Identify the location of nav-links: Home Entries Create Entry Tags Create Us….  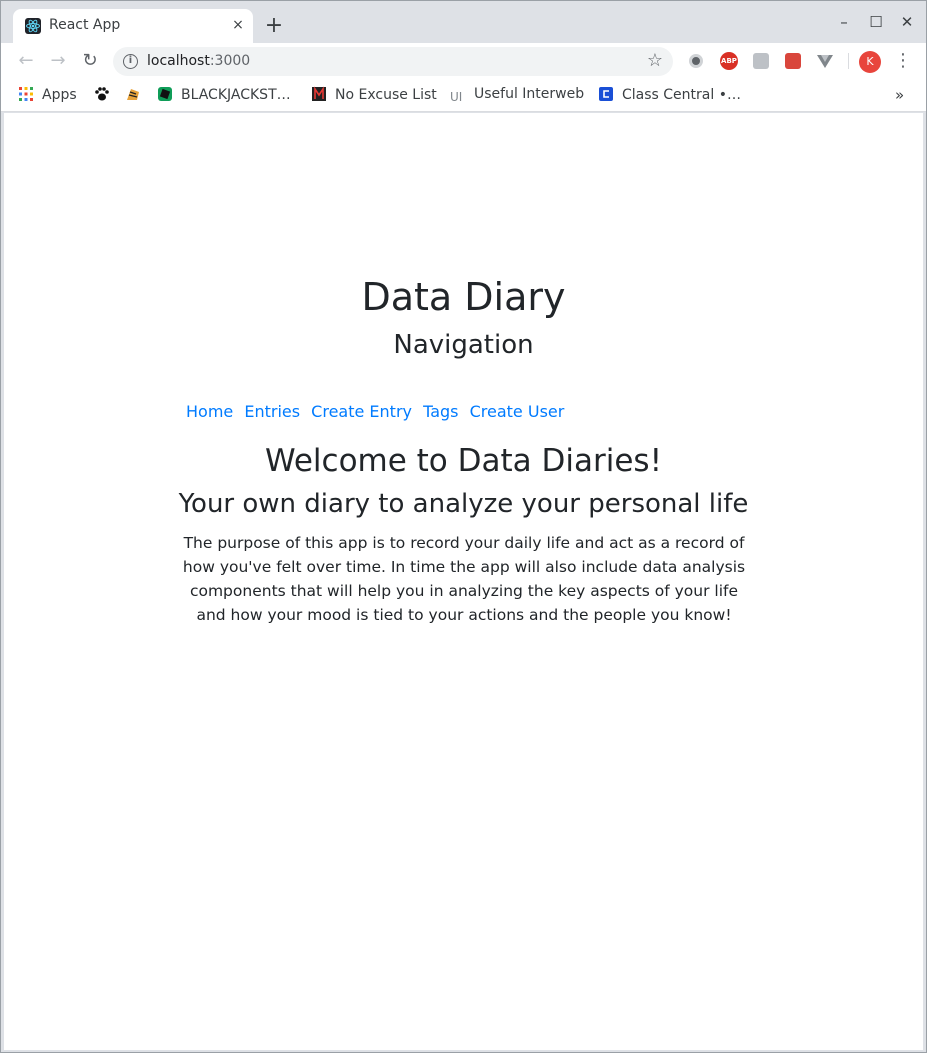
(378, 411).